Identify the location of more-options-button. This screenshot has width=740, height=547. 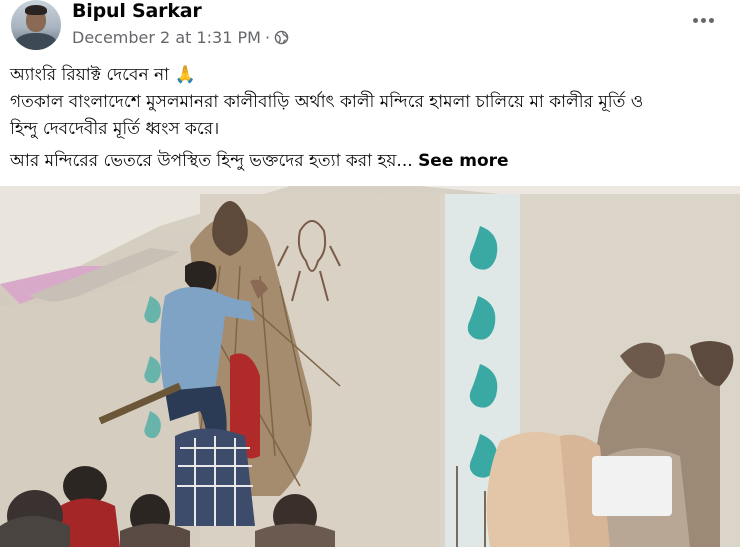
(703, 20).